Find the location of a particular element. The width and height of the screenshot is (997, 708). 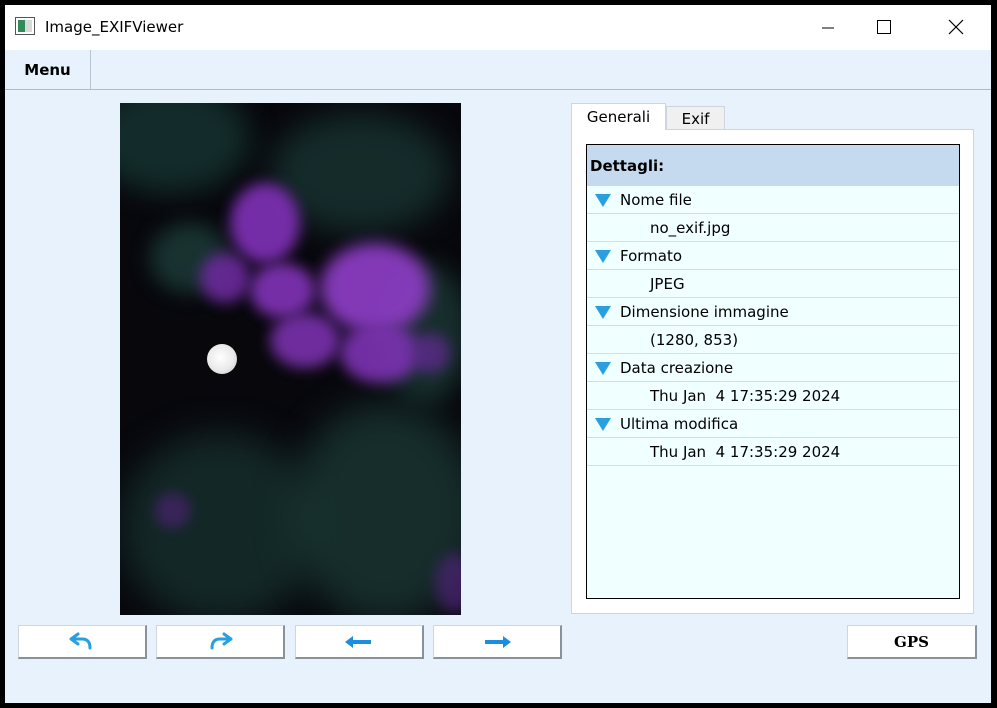

tree-leaf: (1280, 853) is located at coordinates (773, 340).